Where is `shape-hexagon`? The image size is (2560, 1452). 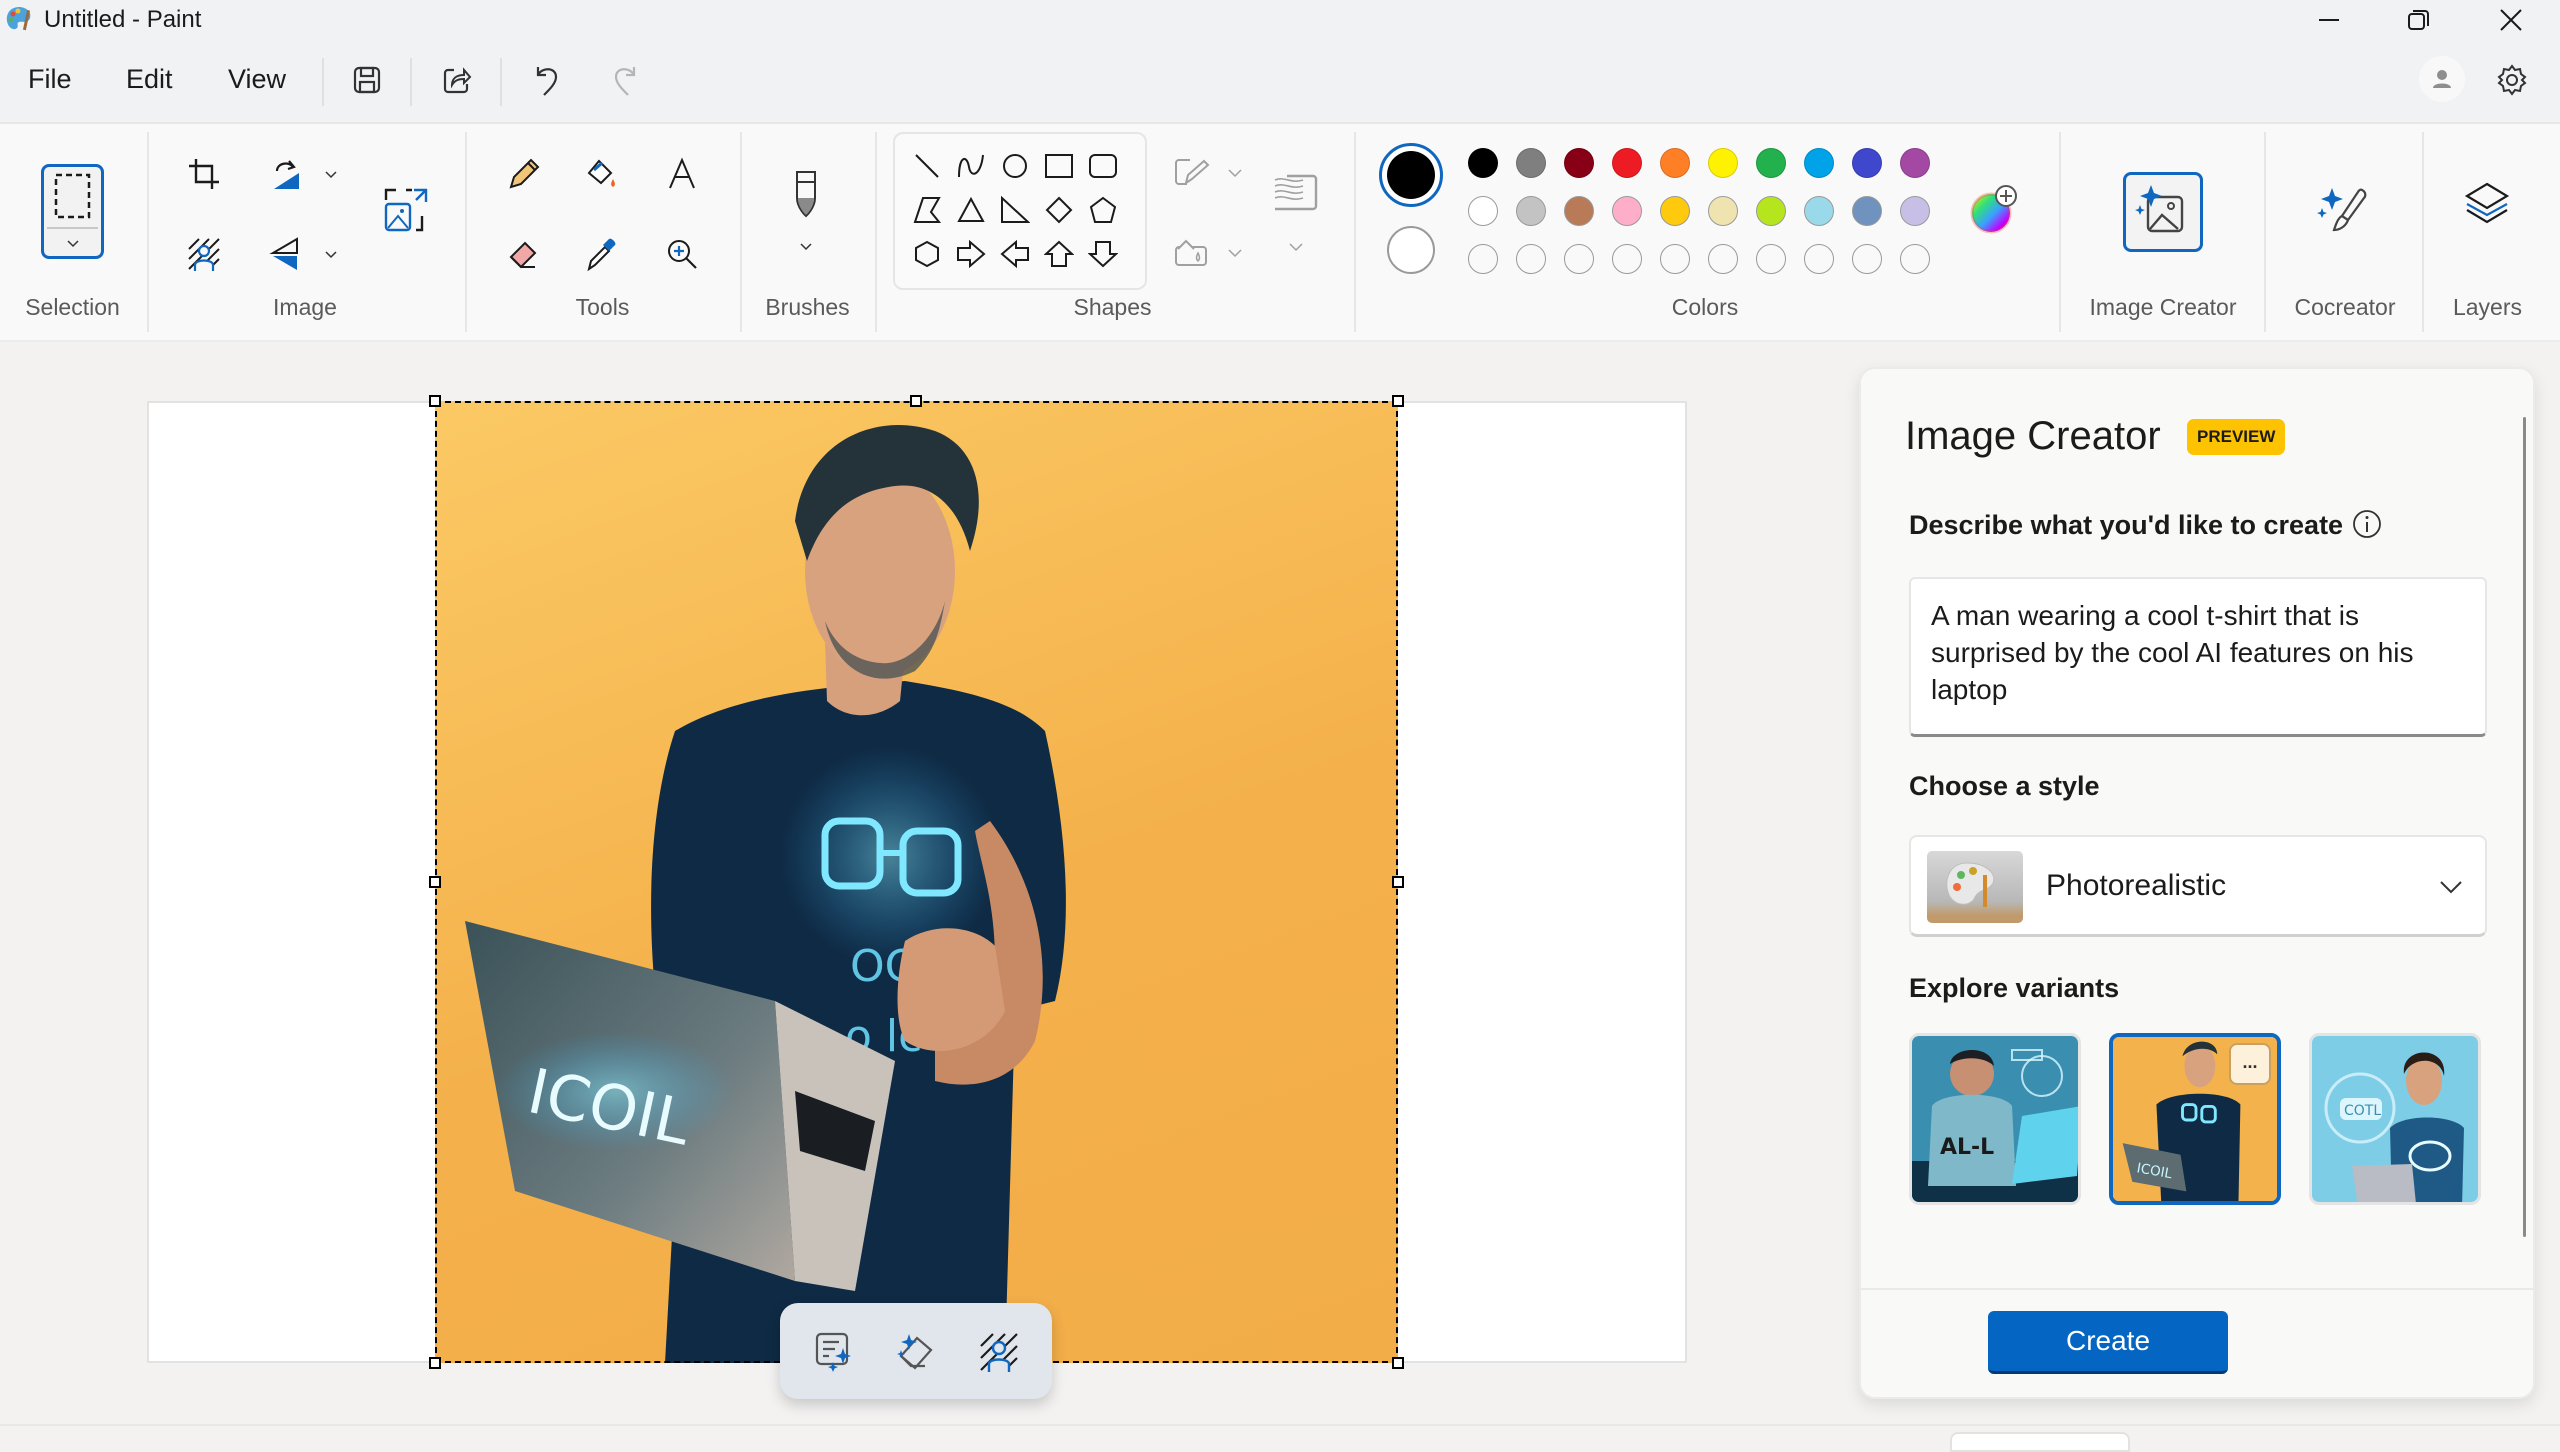 shape-hexagon is located at coordinates (927, 254).